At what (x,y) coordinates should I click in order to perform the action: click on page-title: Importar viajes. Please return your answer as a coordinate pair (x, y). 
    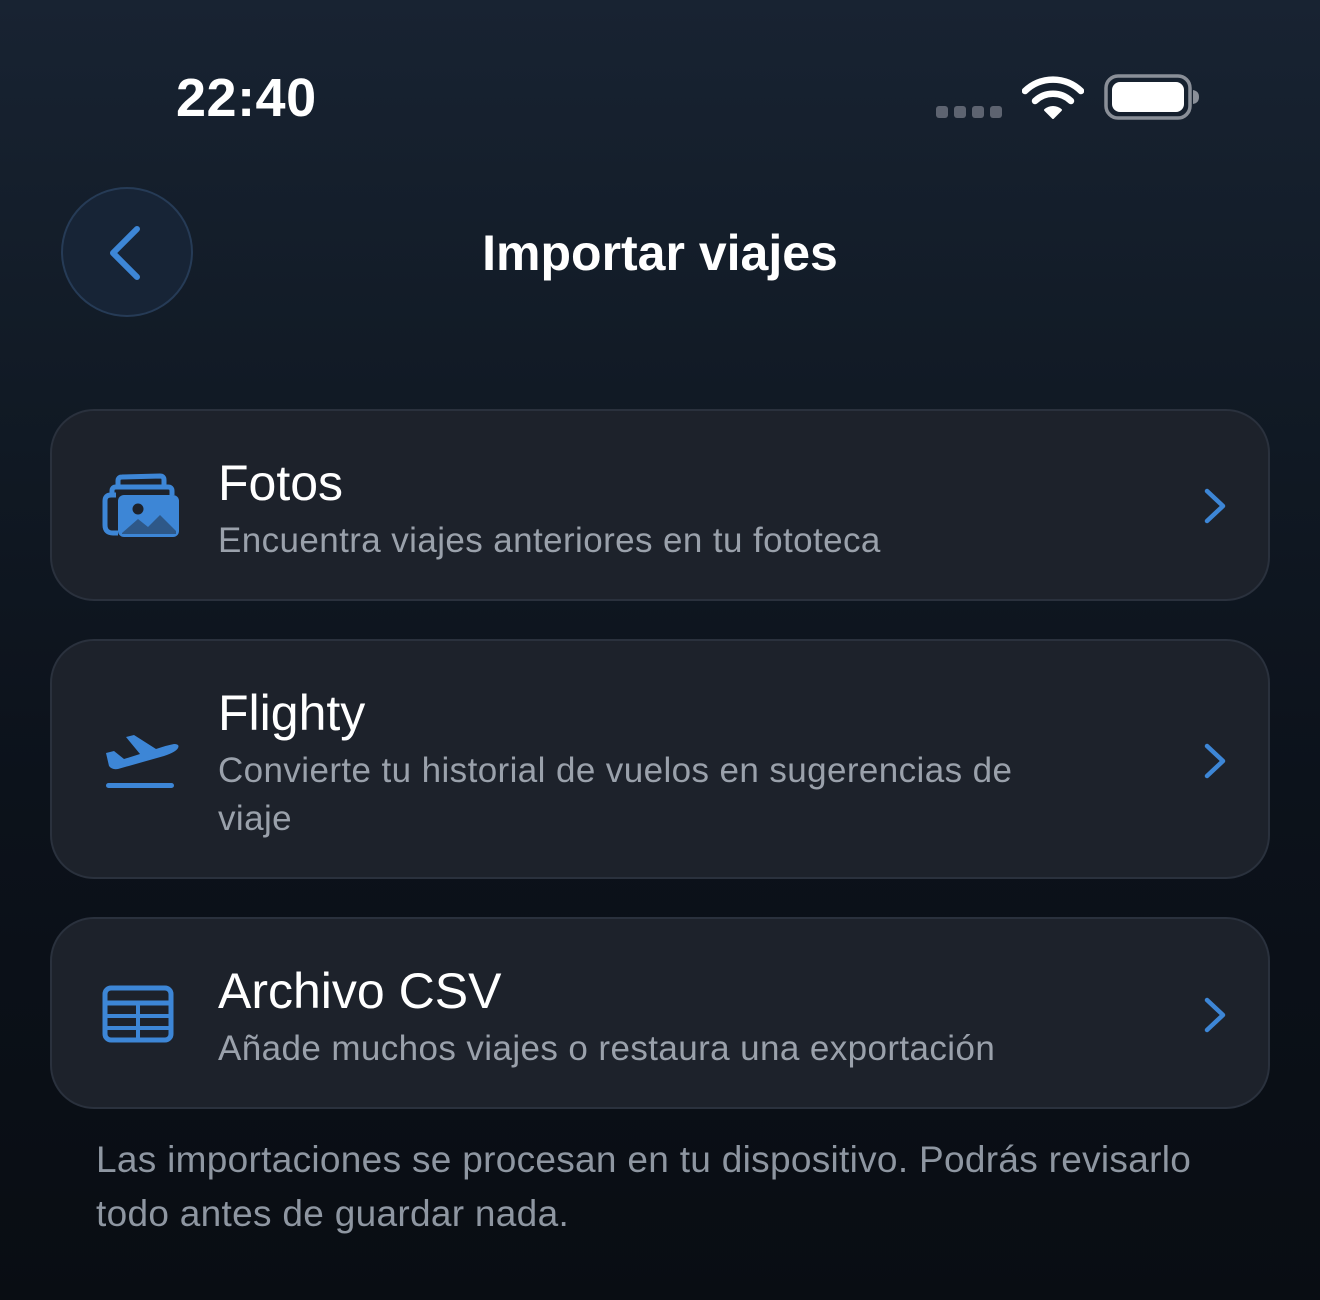
    Looking at the image, I should click on (660, 253).